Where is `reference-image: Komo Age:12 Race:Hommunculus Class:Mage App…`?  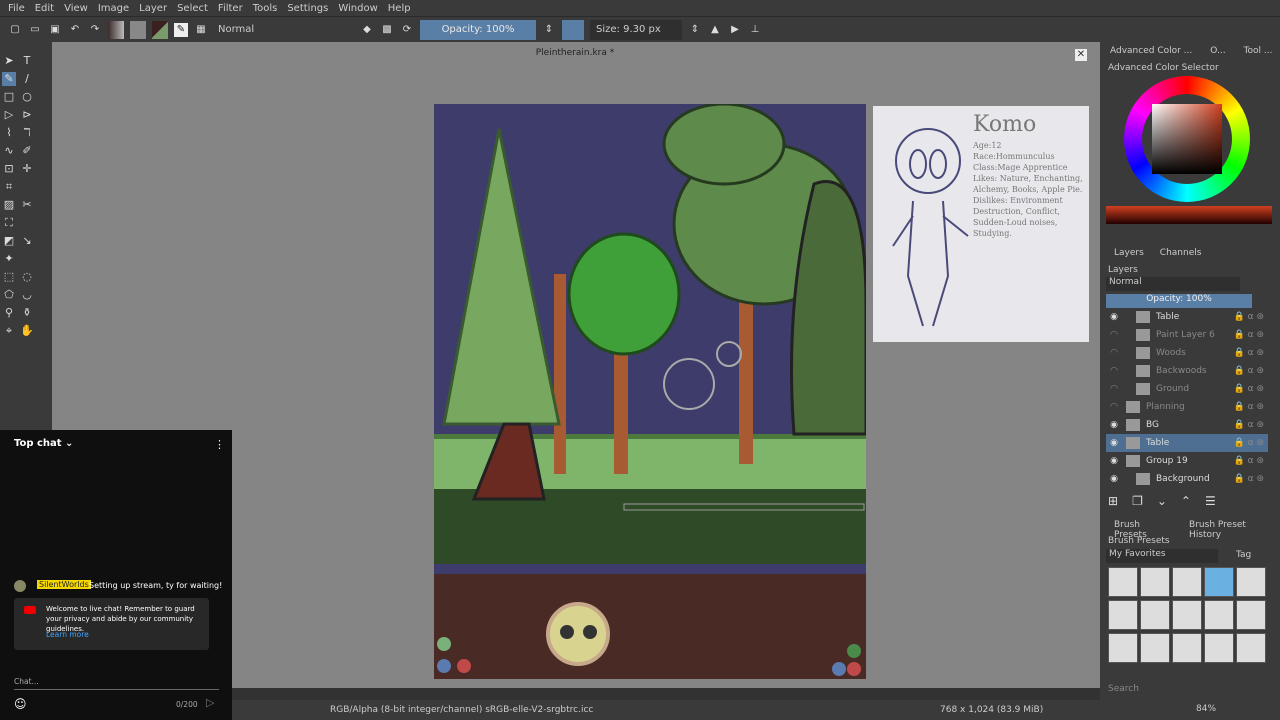 reference-image: Komo Age:12 Race:Hommunculus Class:Mage App… is located at coordinates (981, 224).